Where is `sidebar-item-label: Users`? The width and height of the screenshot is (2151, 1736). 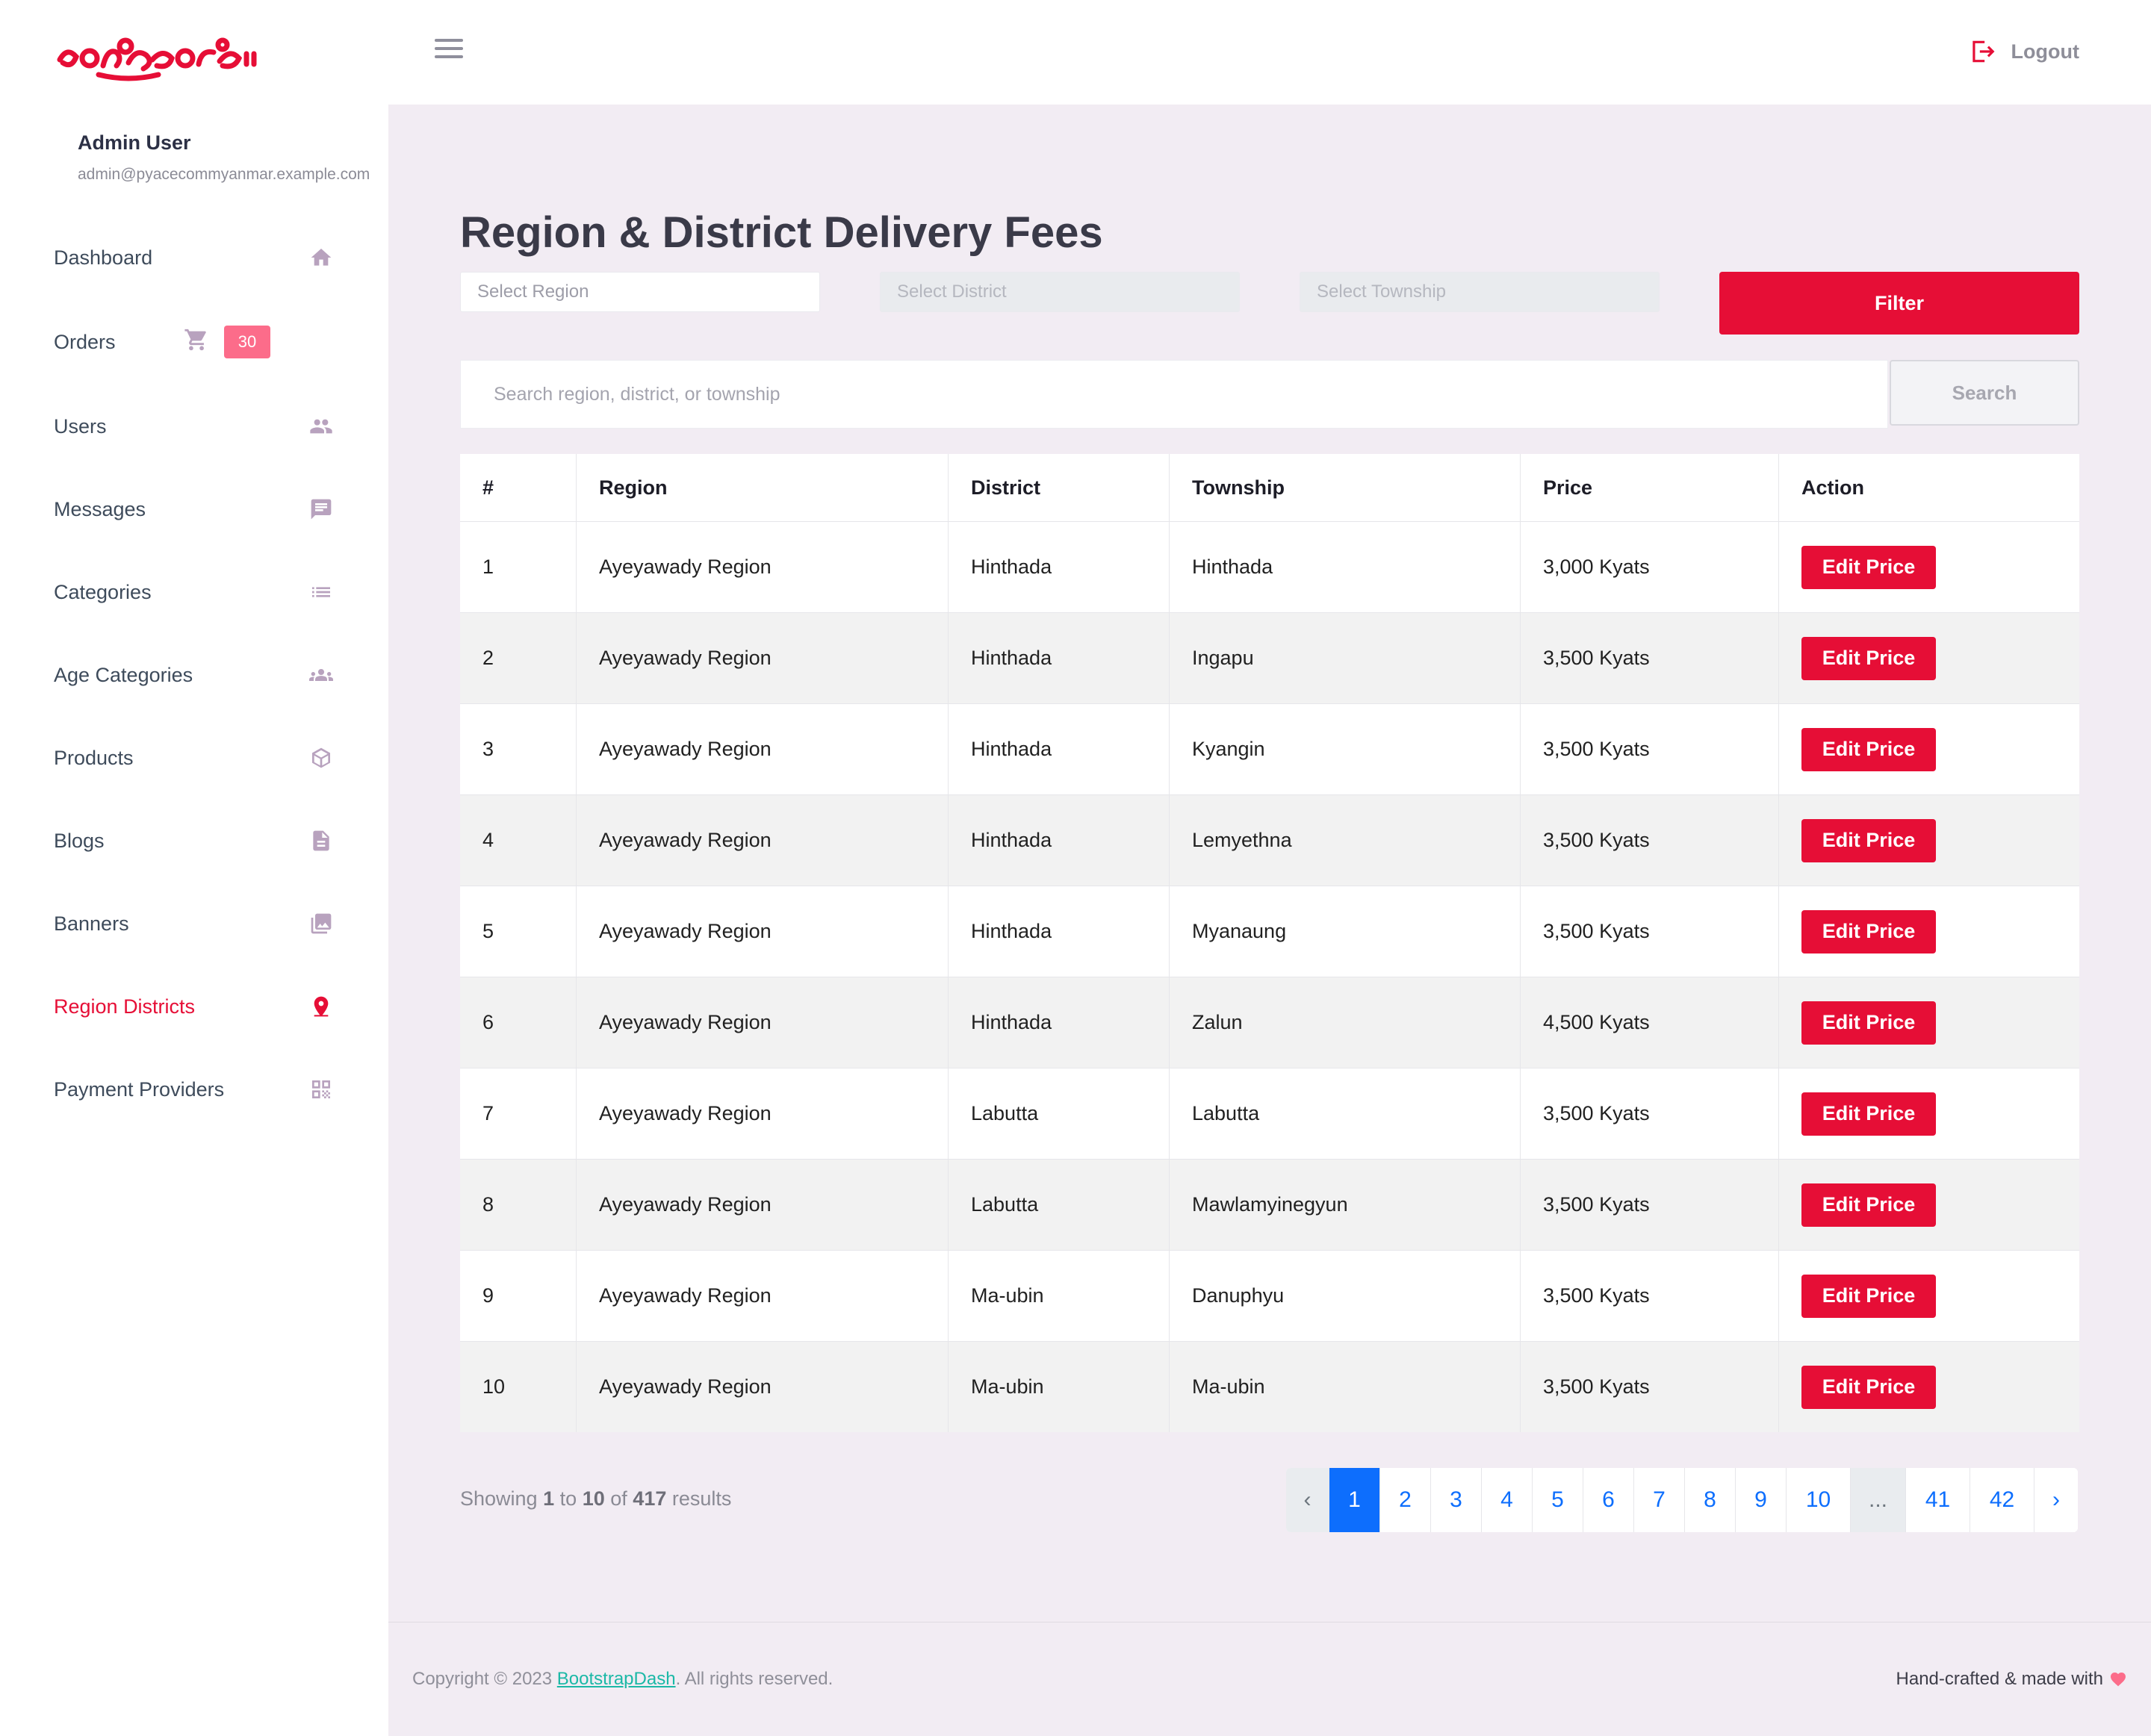
sidebar-item-label: Users is located at coordinates (80, 426).